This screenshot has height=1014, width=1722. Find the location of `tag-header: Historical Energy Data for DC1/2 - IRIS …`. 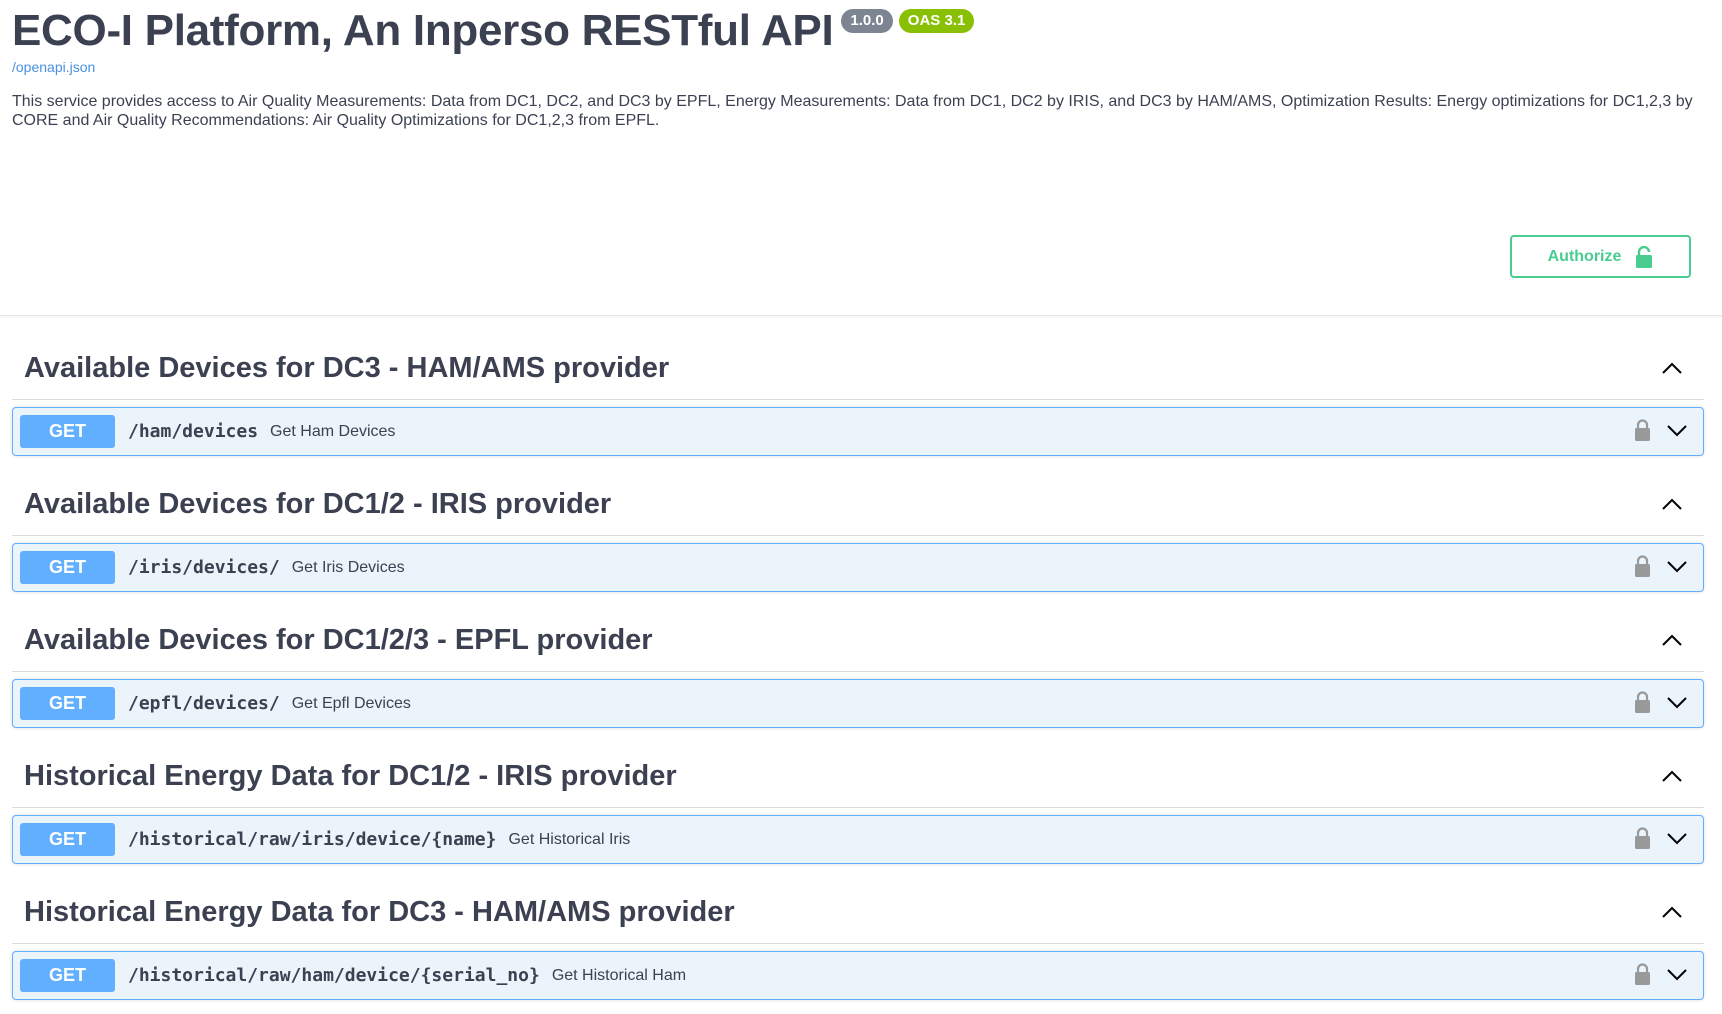

tag-header: Historical Energy Data for DC1/2 - IRIS … is located at coordinates (858, 777).